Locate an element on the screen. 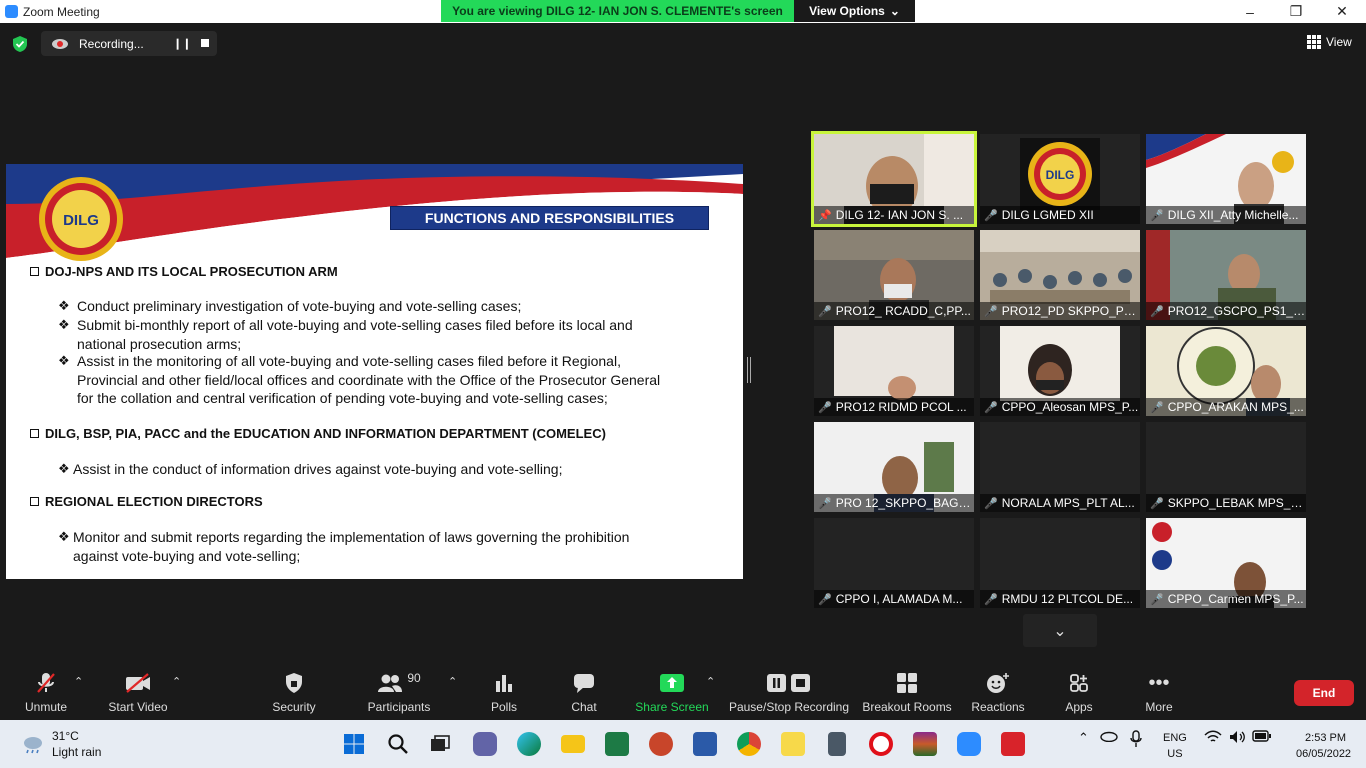  next-page-chevron-button: ⌄ is located at coordinates (1060, 630).